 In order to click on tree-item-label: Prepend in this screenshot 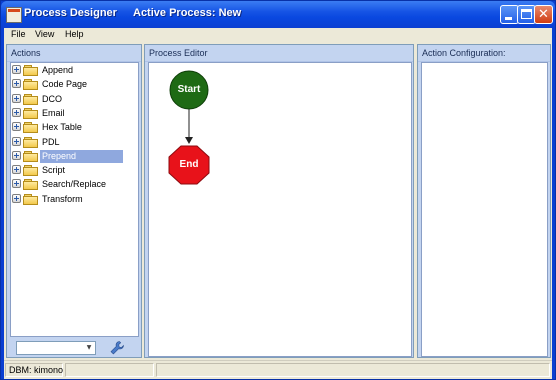, I will do `click(81, 156)`.